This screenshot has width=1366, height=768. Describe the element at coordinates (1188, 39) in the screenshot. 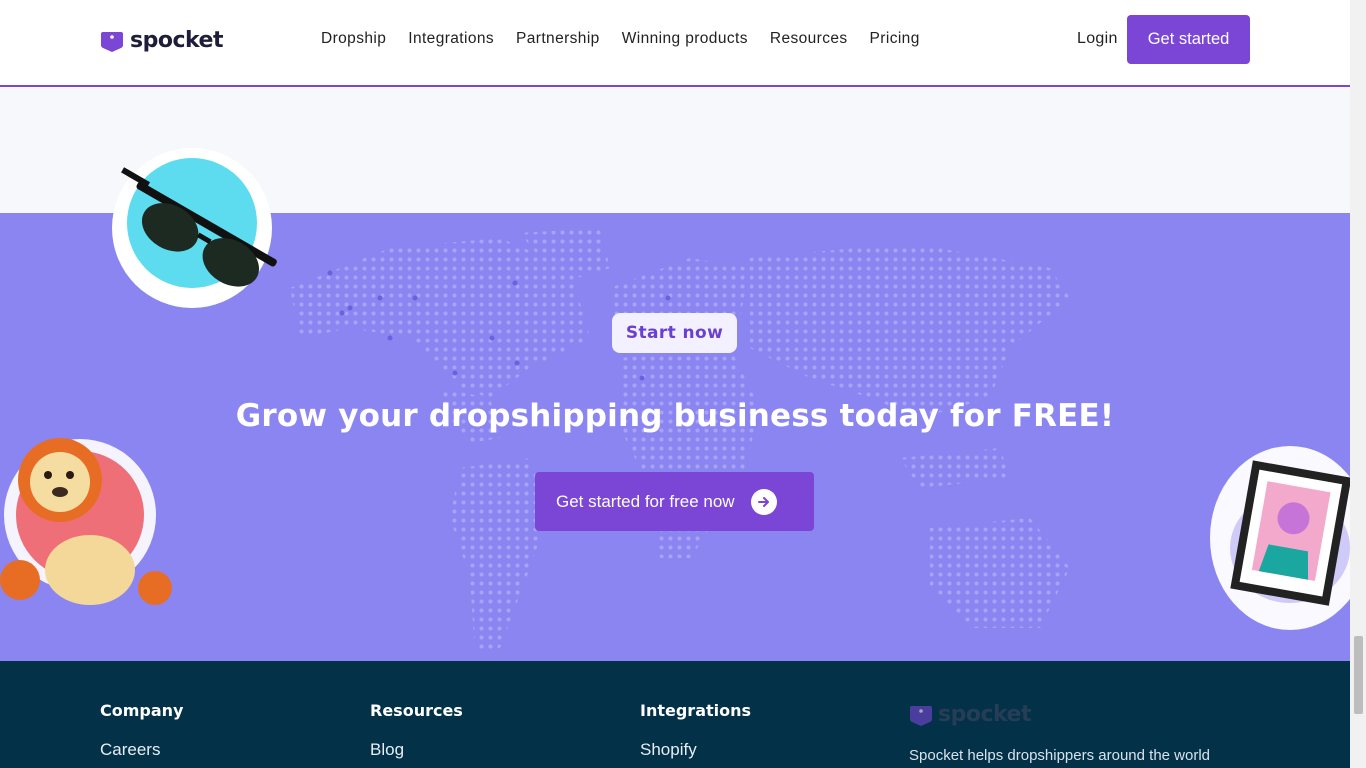

I see `get-started-button: Get started` at that location.